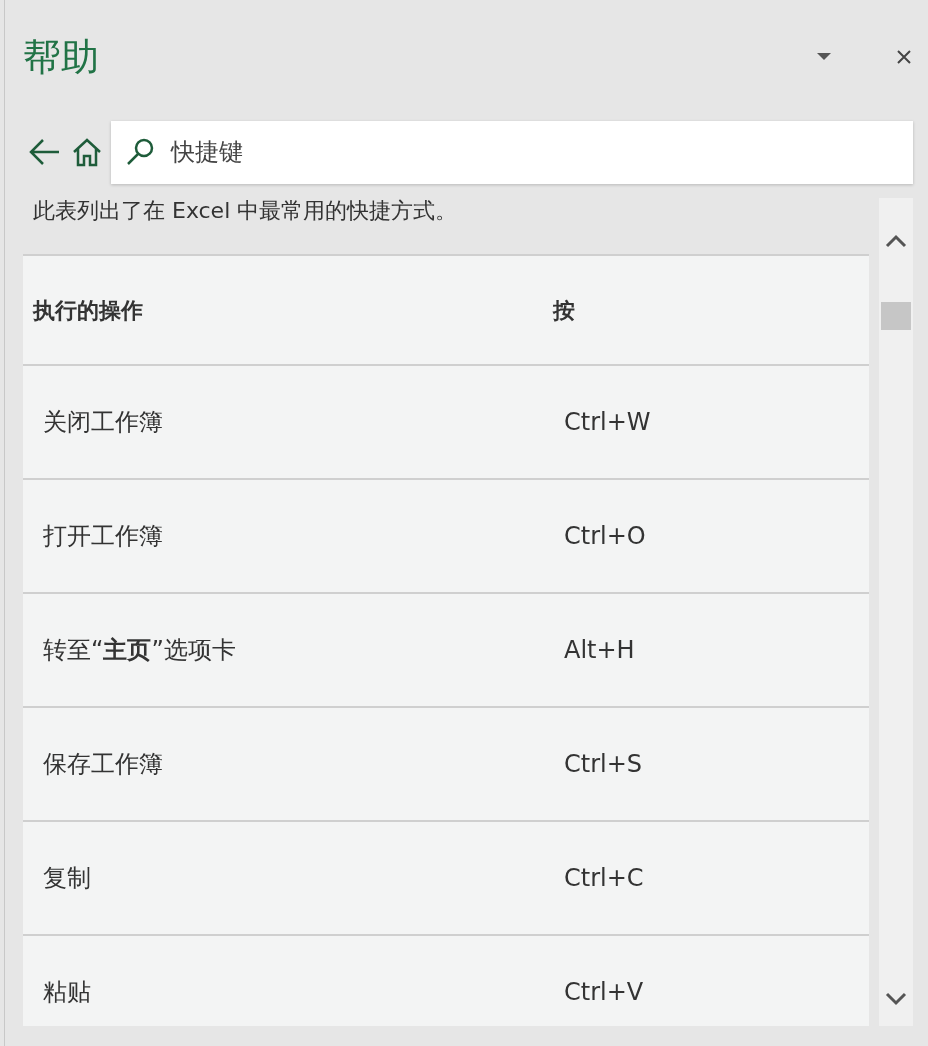 The height and width of the screenshot is (1046, 928). Describe the element at coordinates (67, 878) in the screenshot. I see `action-cell-text: 复制` at that location.